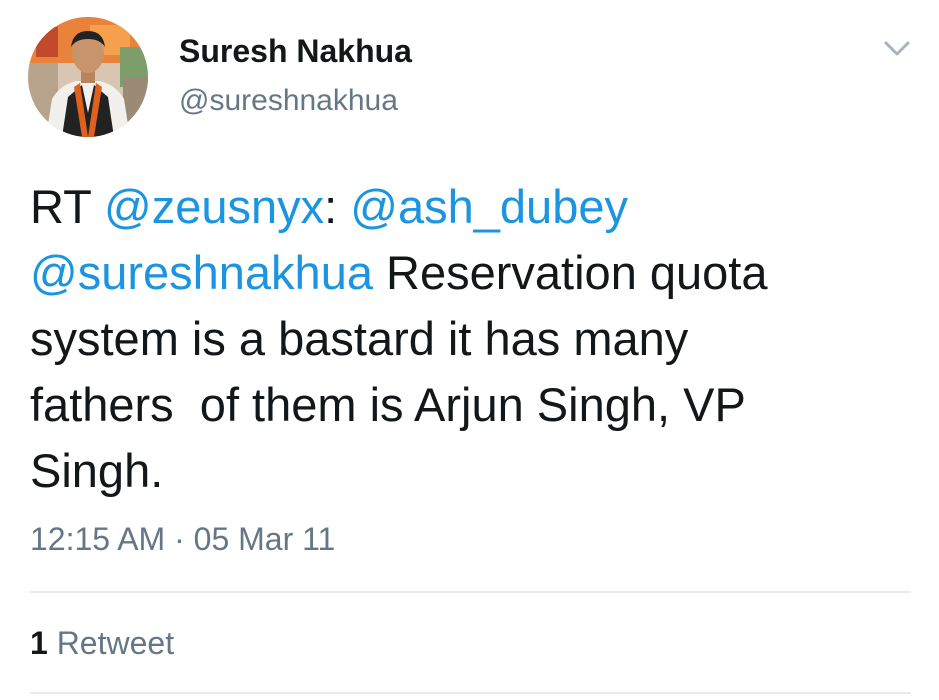 The width and height of the screenshot is (939, 700). I want to click on avatar, so click(88, 77).